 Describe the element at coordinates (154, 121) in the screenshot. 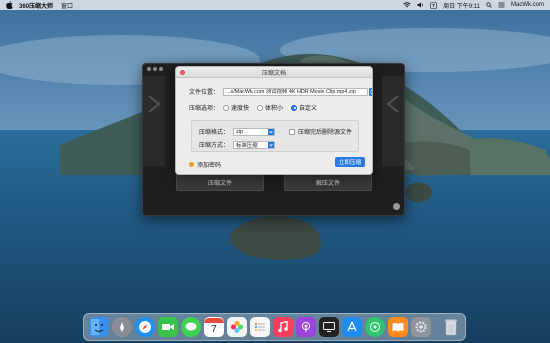

I see `left-panel` at that location.